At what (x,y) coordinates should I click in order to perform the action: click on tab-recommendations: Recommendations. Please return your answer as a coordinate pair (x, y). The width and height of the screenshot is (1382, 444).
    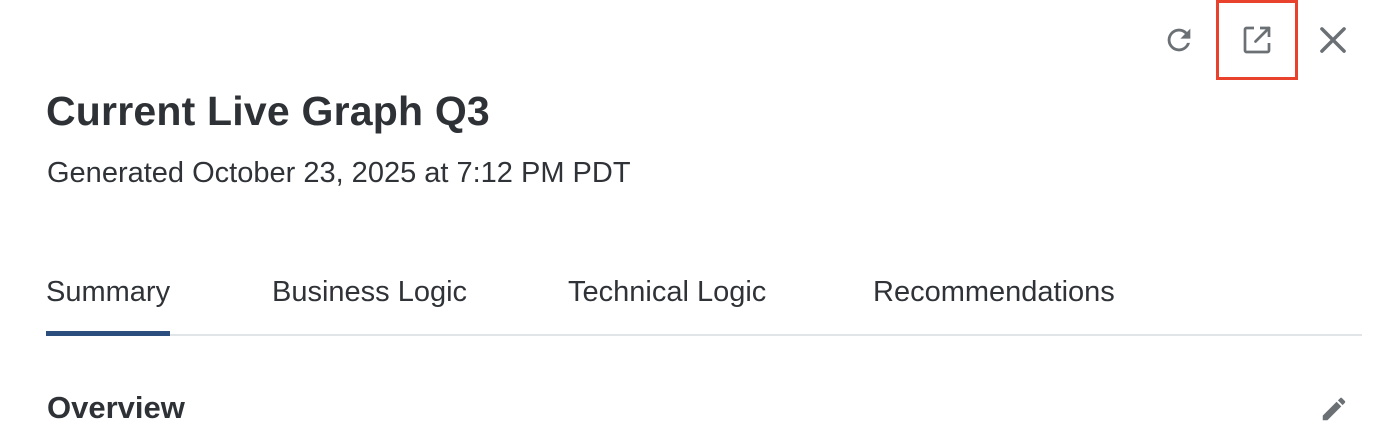
    Looking at the image, I should click on (994, 298).